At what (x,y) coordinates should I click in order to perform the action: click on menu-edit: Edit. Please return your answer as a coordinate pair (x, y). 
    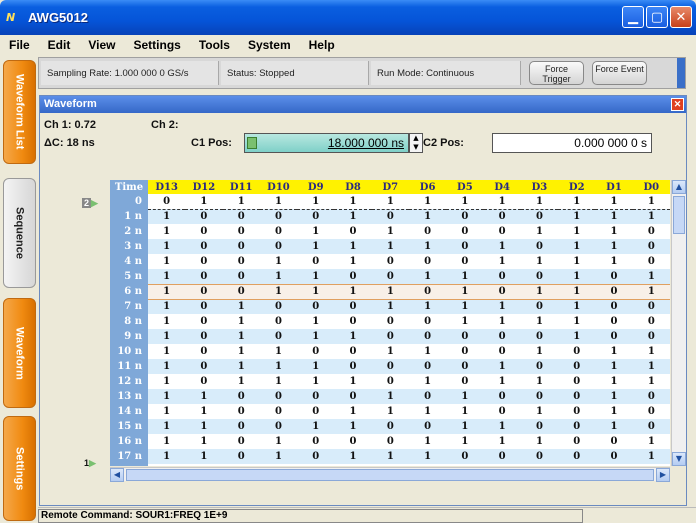
    Looking at the image, I should click on (59, 45).